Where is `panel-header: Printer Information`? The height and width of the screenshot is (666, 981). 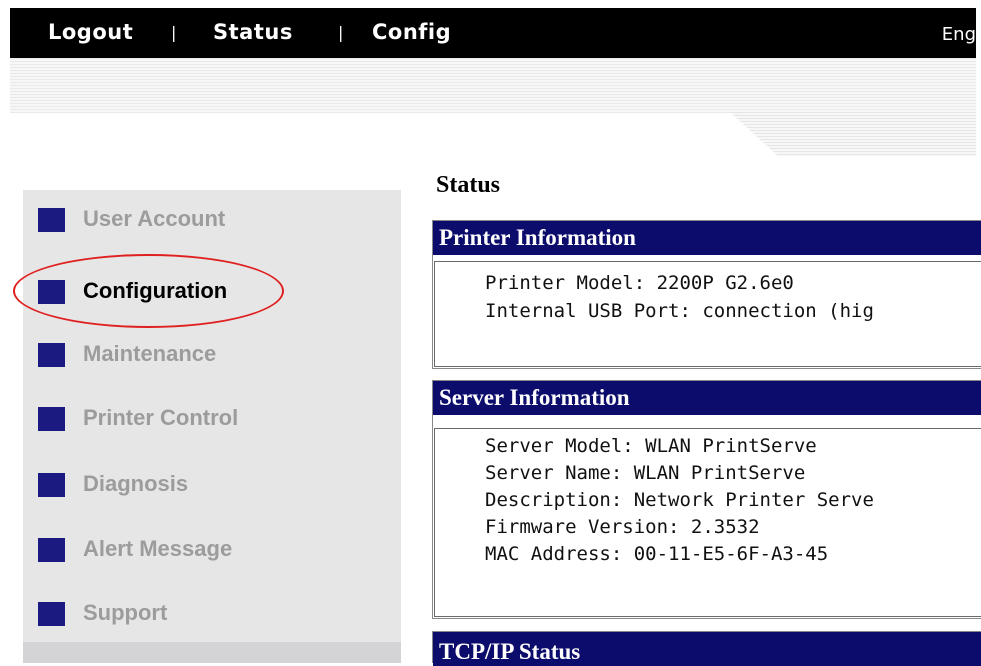
panel-header: Printer Information is located at coordinates (707, 238).